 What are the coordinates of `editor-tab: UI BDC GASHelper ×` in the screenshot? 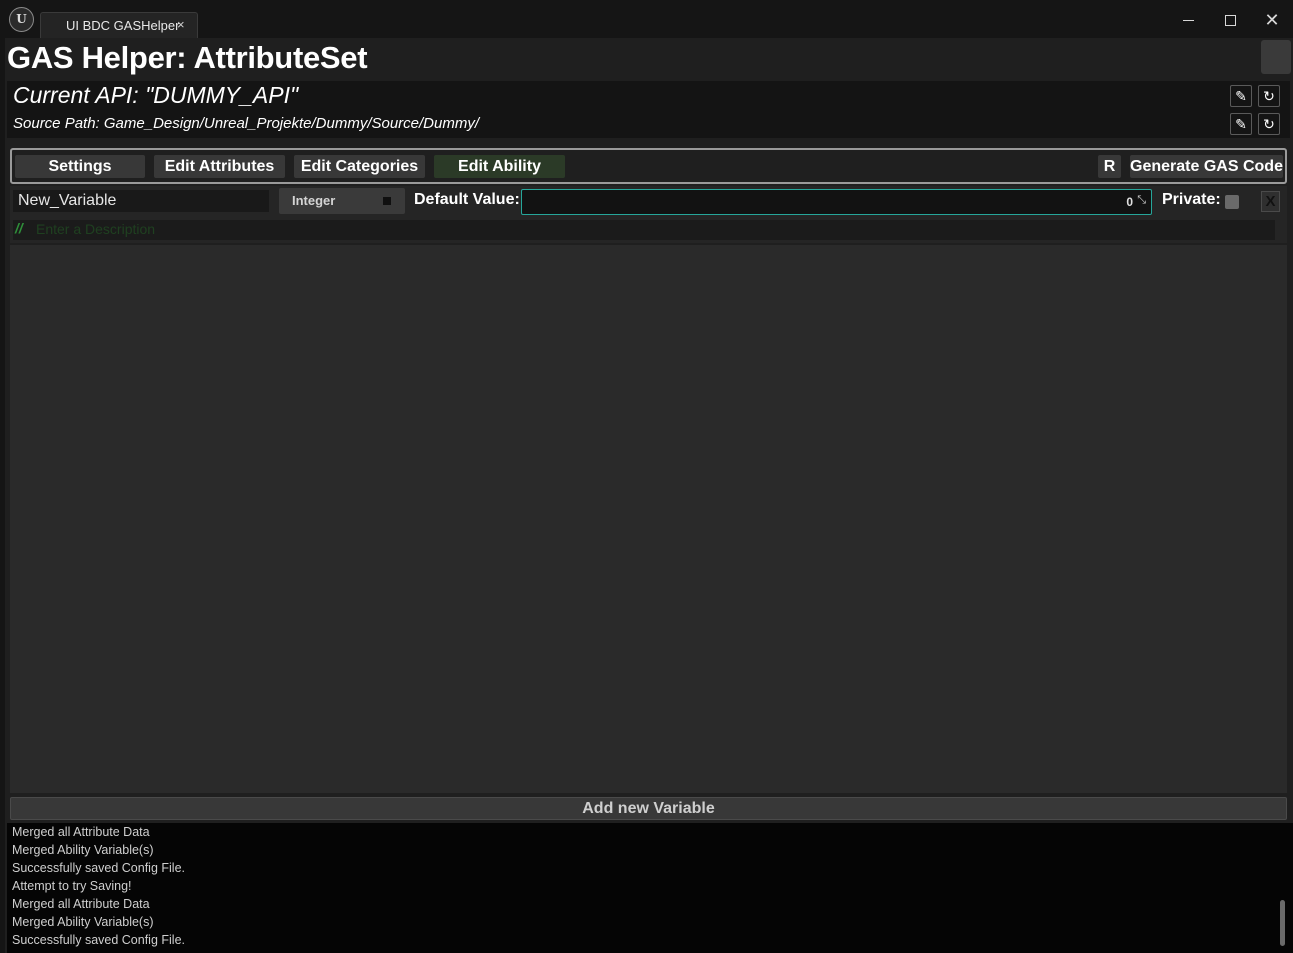 It's located at (119, 25).